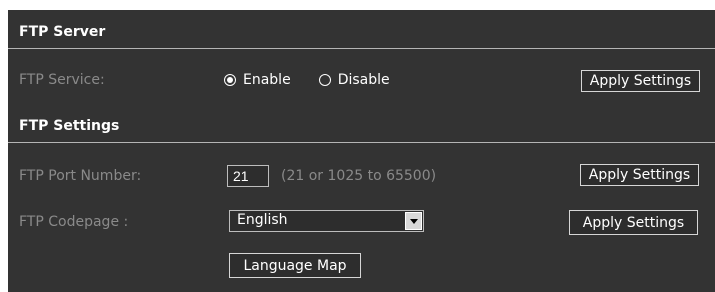  What do you see at coordinates (326, 221) in the screenshot?
I see `ftp-codepage-select: English` at bounding box center [326, 221].